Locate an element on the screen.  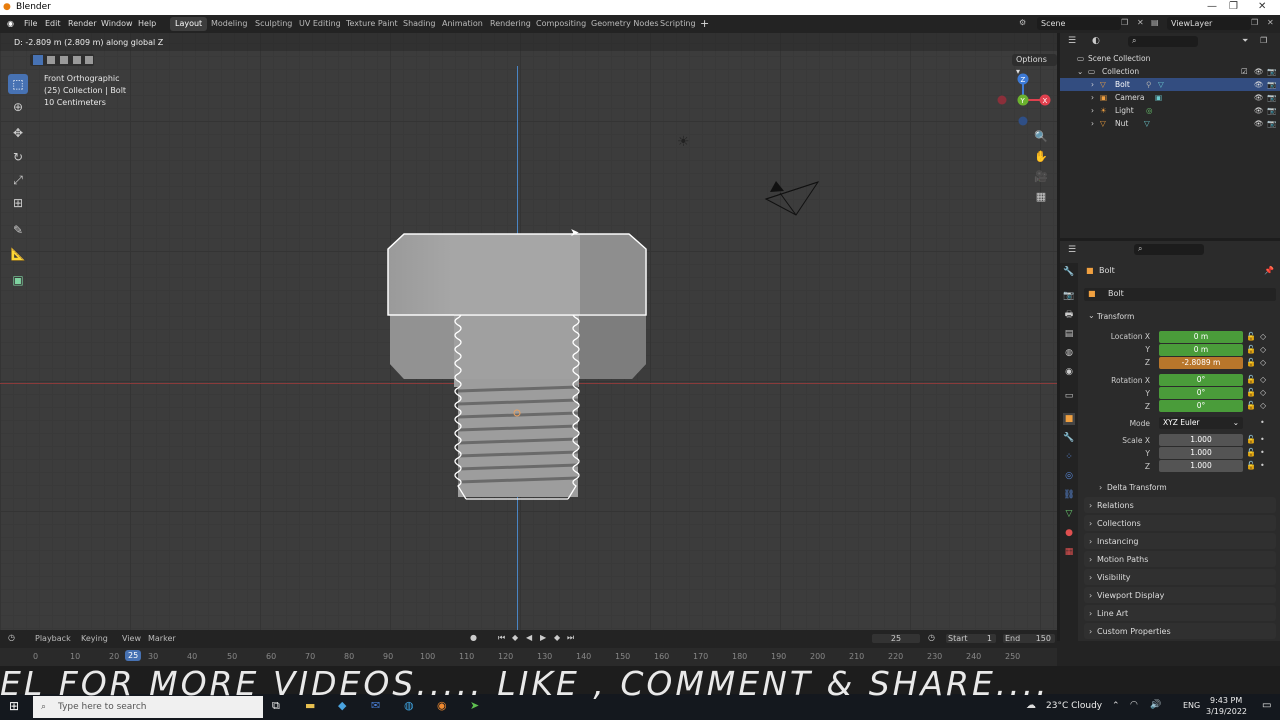
scale-y-field: 1.000 is located at coordinates (1201, 453).